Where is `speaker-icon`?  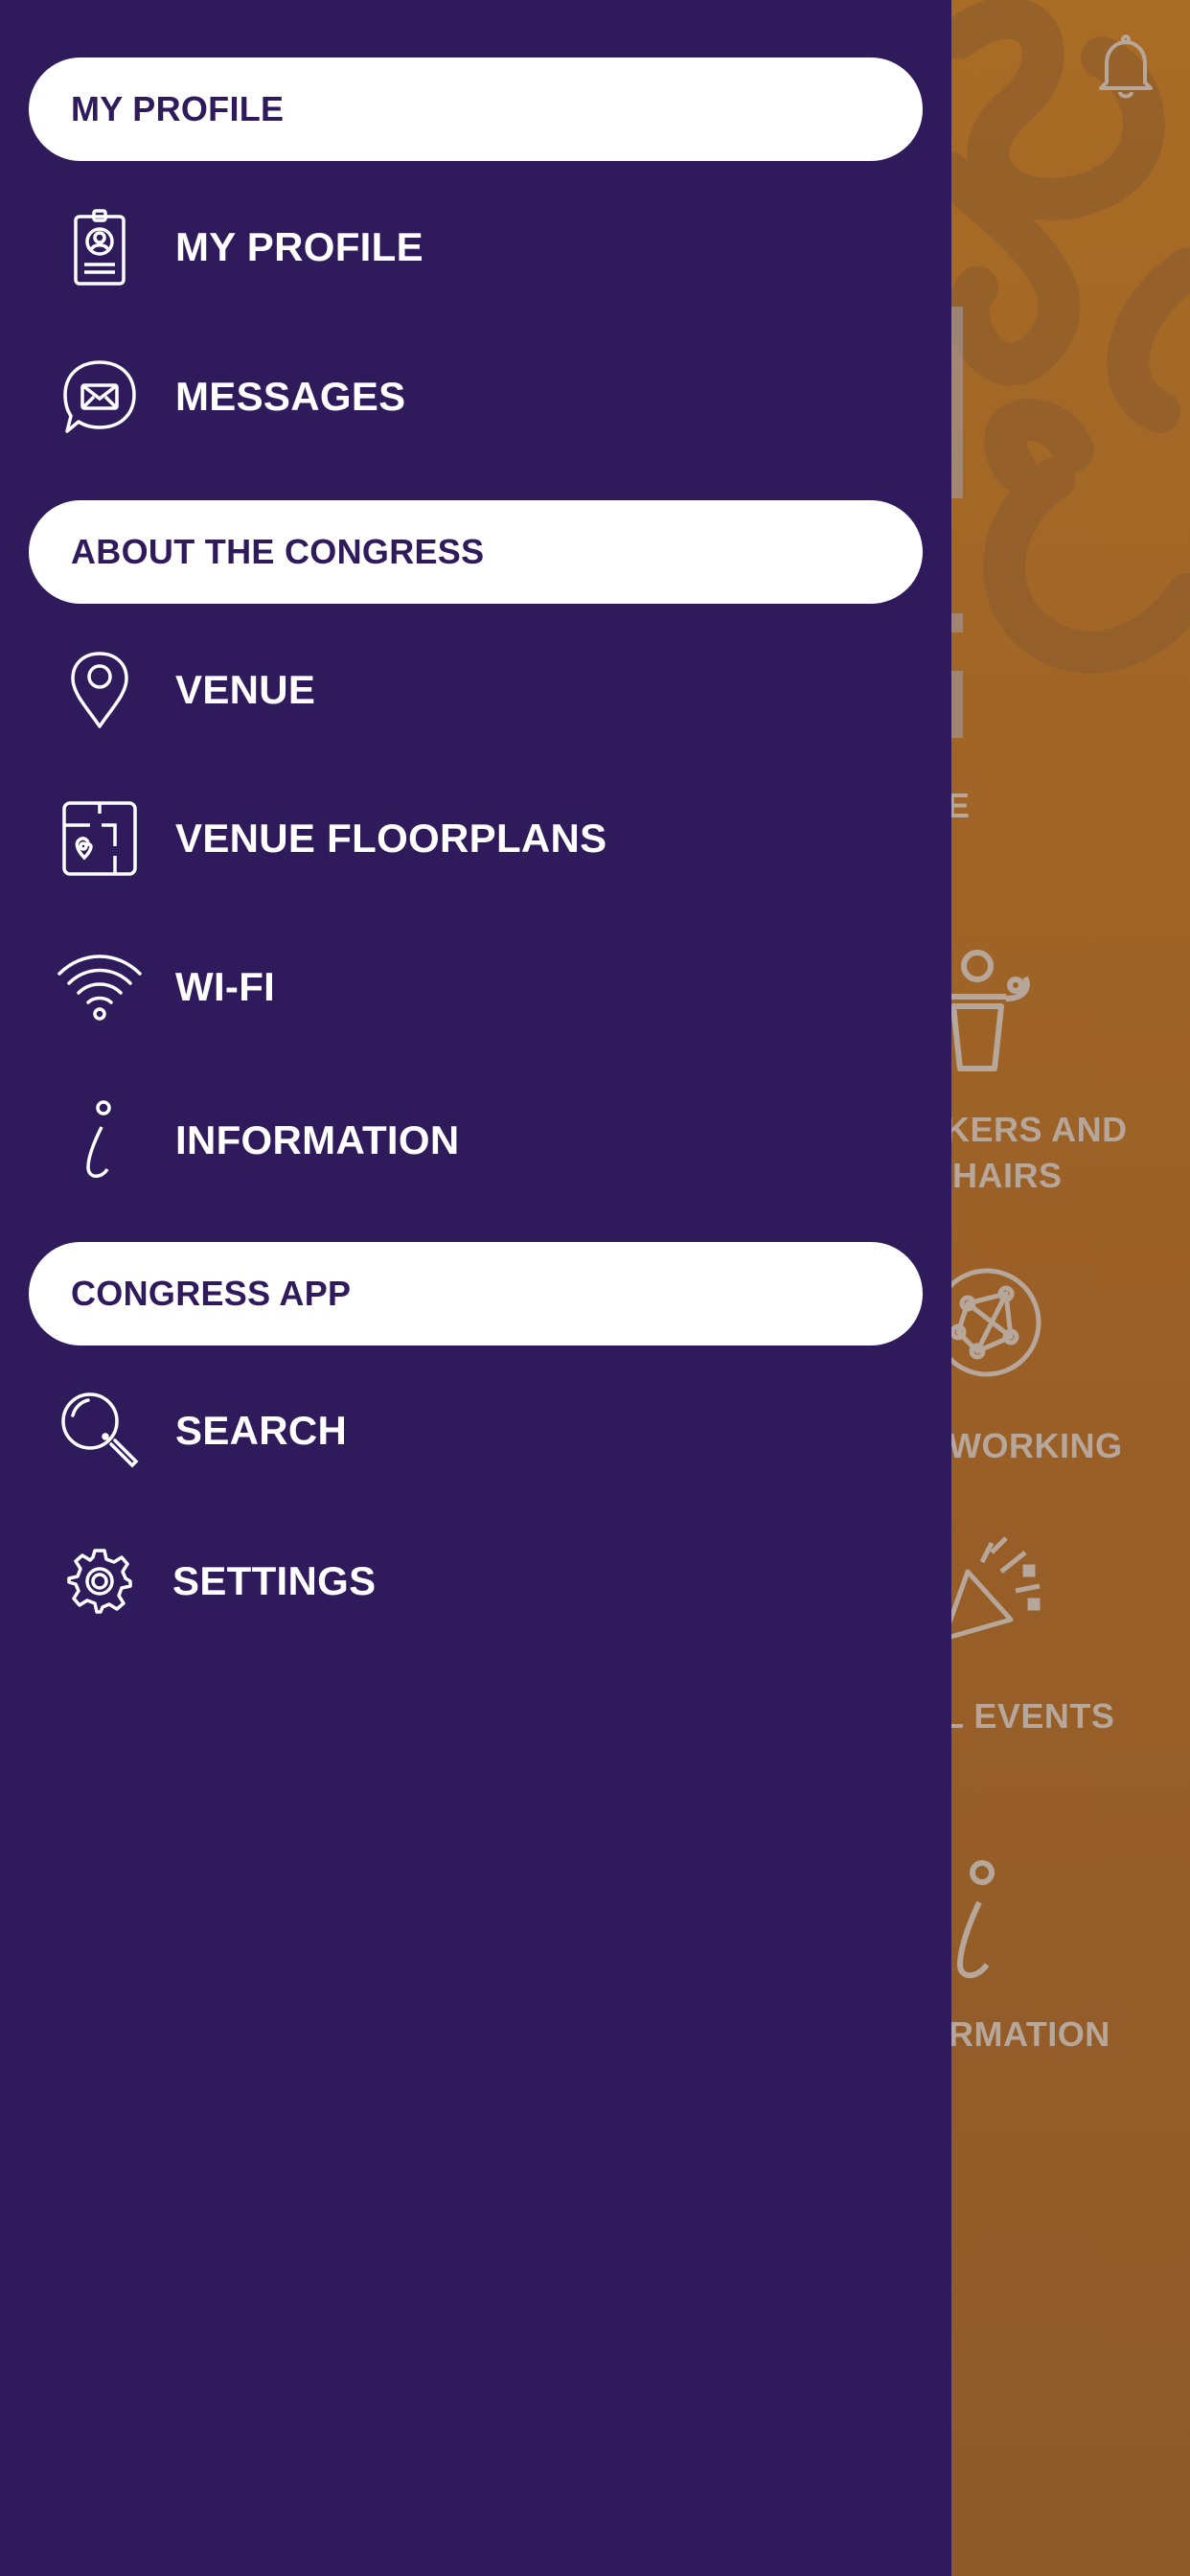
speaker-icon is located at coordinates (987, 1013).